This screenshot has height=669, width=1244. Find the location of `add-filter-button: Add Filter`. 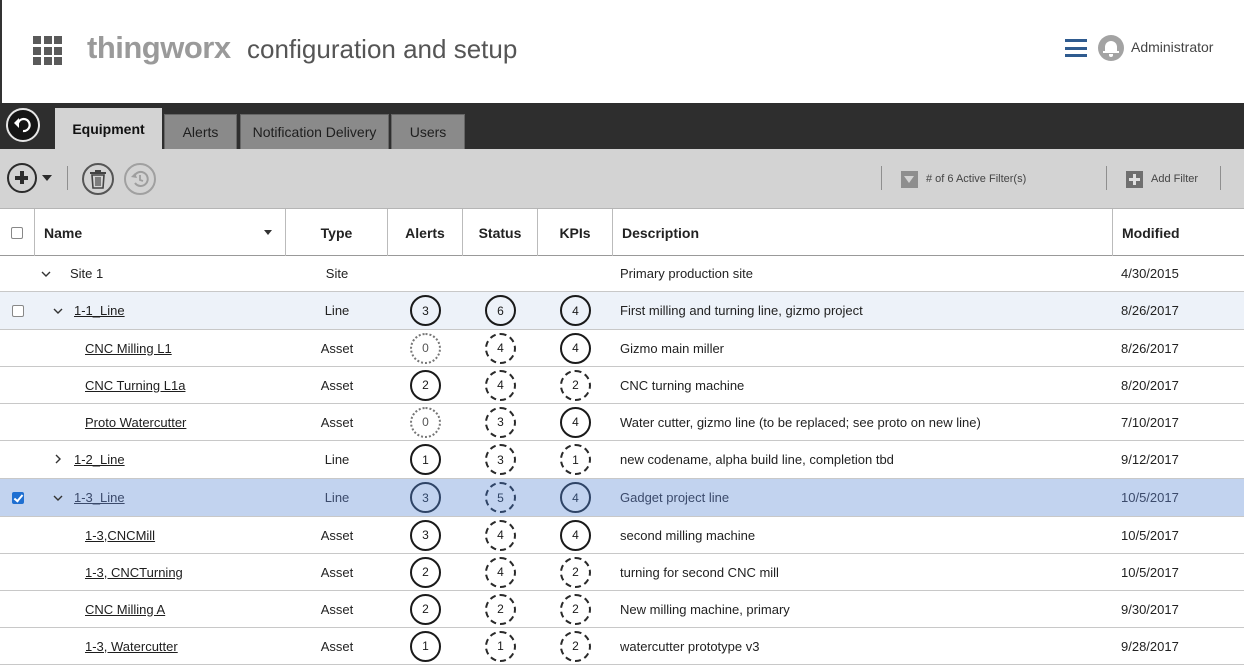

add-filter-button: Add Filter is located at coordinates (1162, 179).